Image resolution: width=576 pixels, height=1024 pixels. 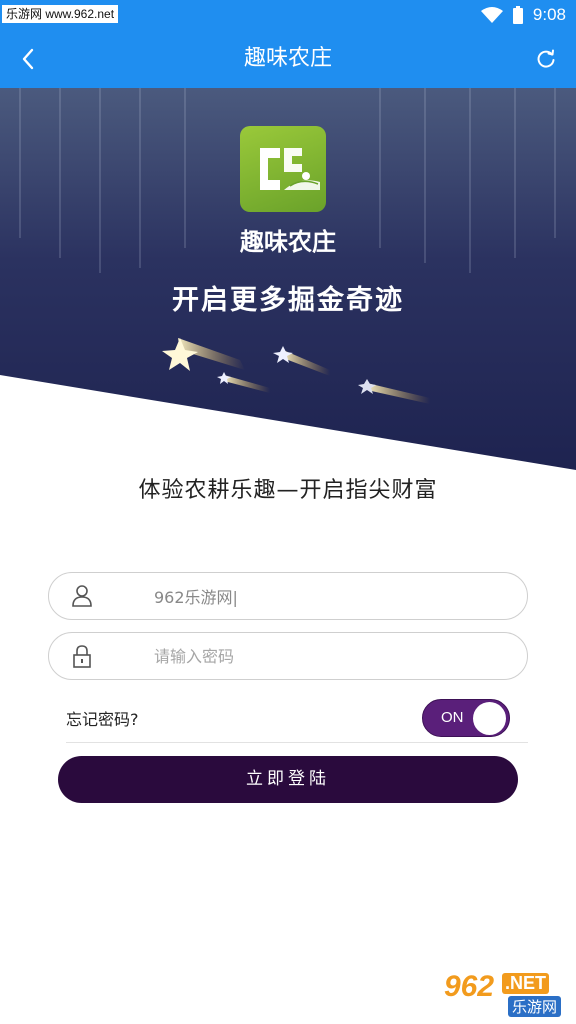 What do you see at coordinates (452, 717) in the screenshot?
I see `toggle-label: ON` at bounding box center [452, 717].